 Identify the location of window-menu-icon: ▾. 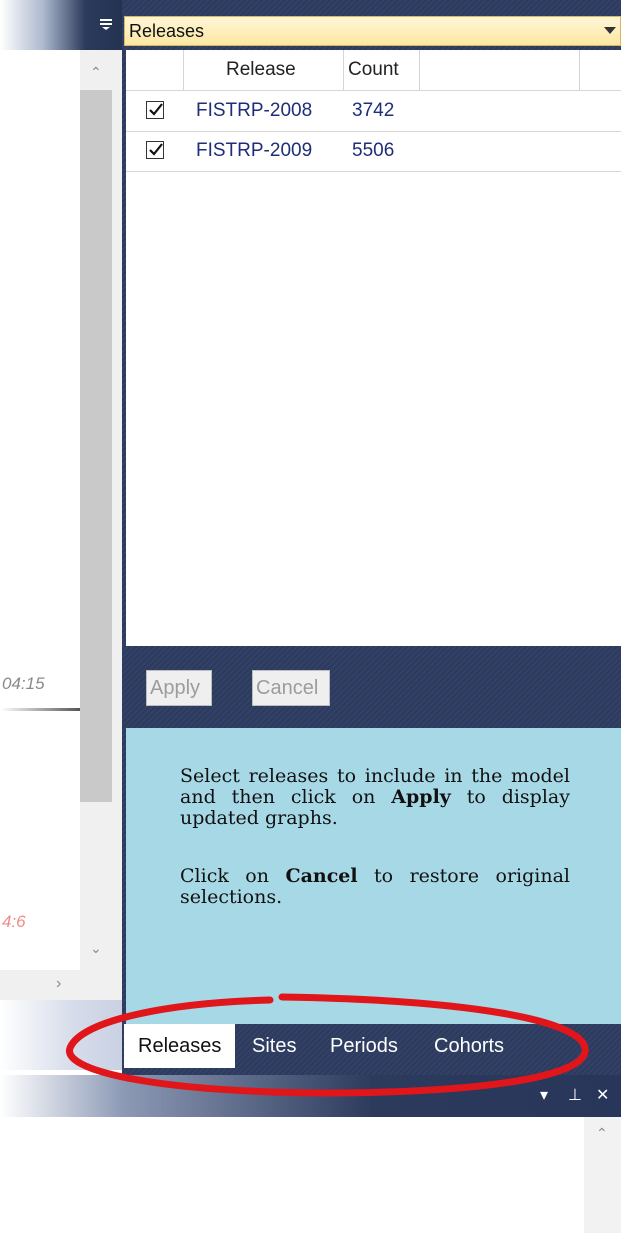
(544, 1095).